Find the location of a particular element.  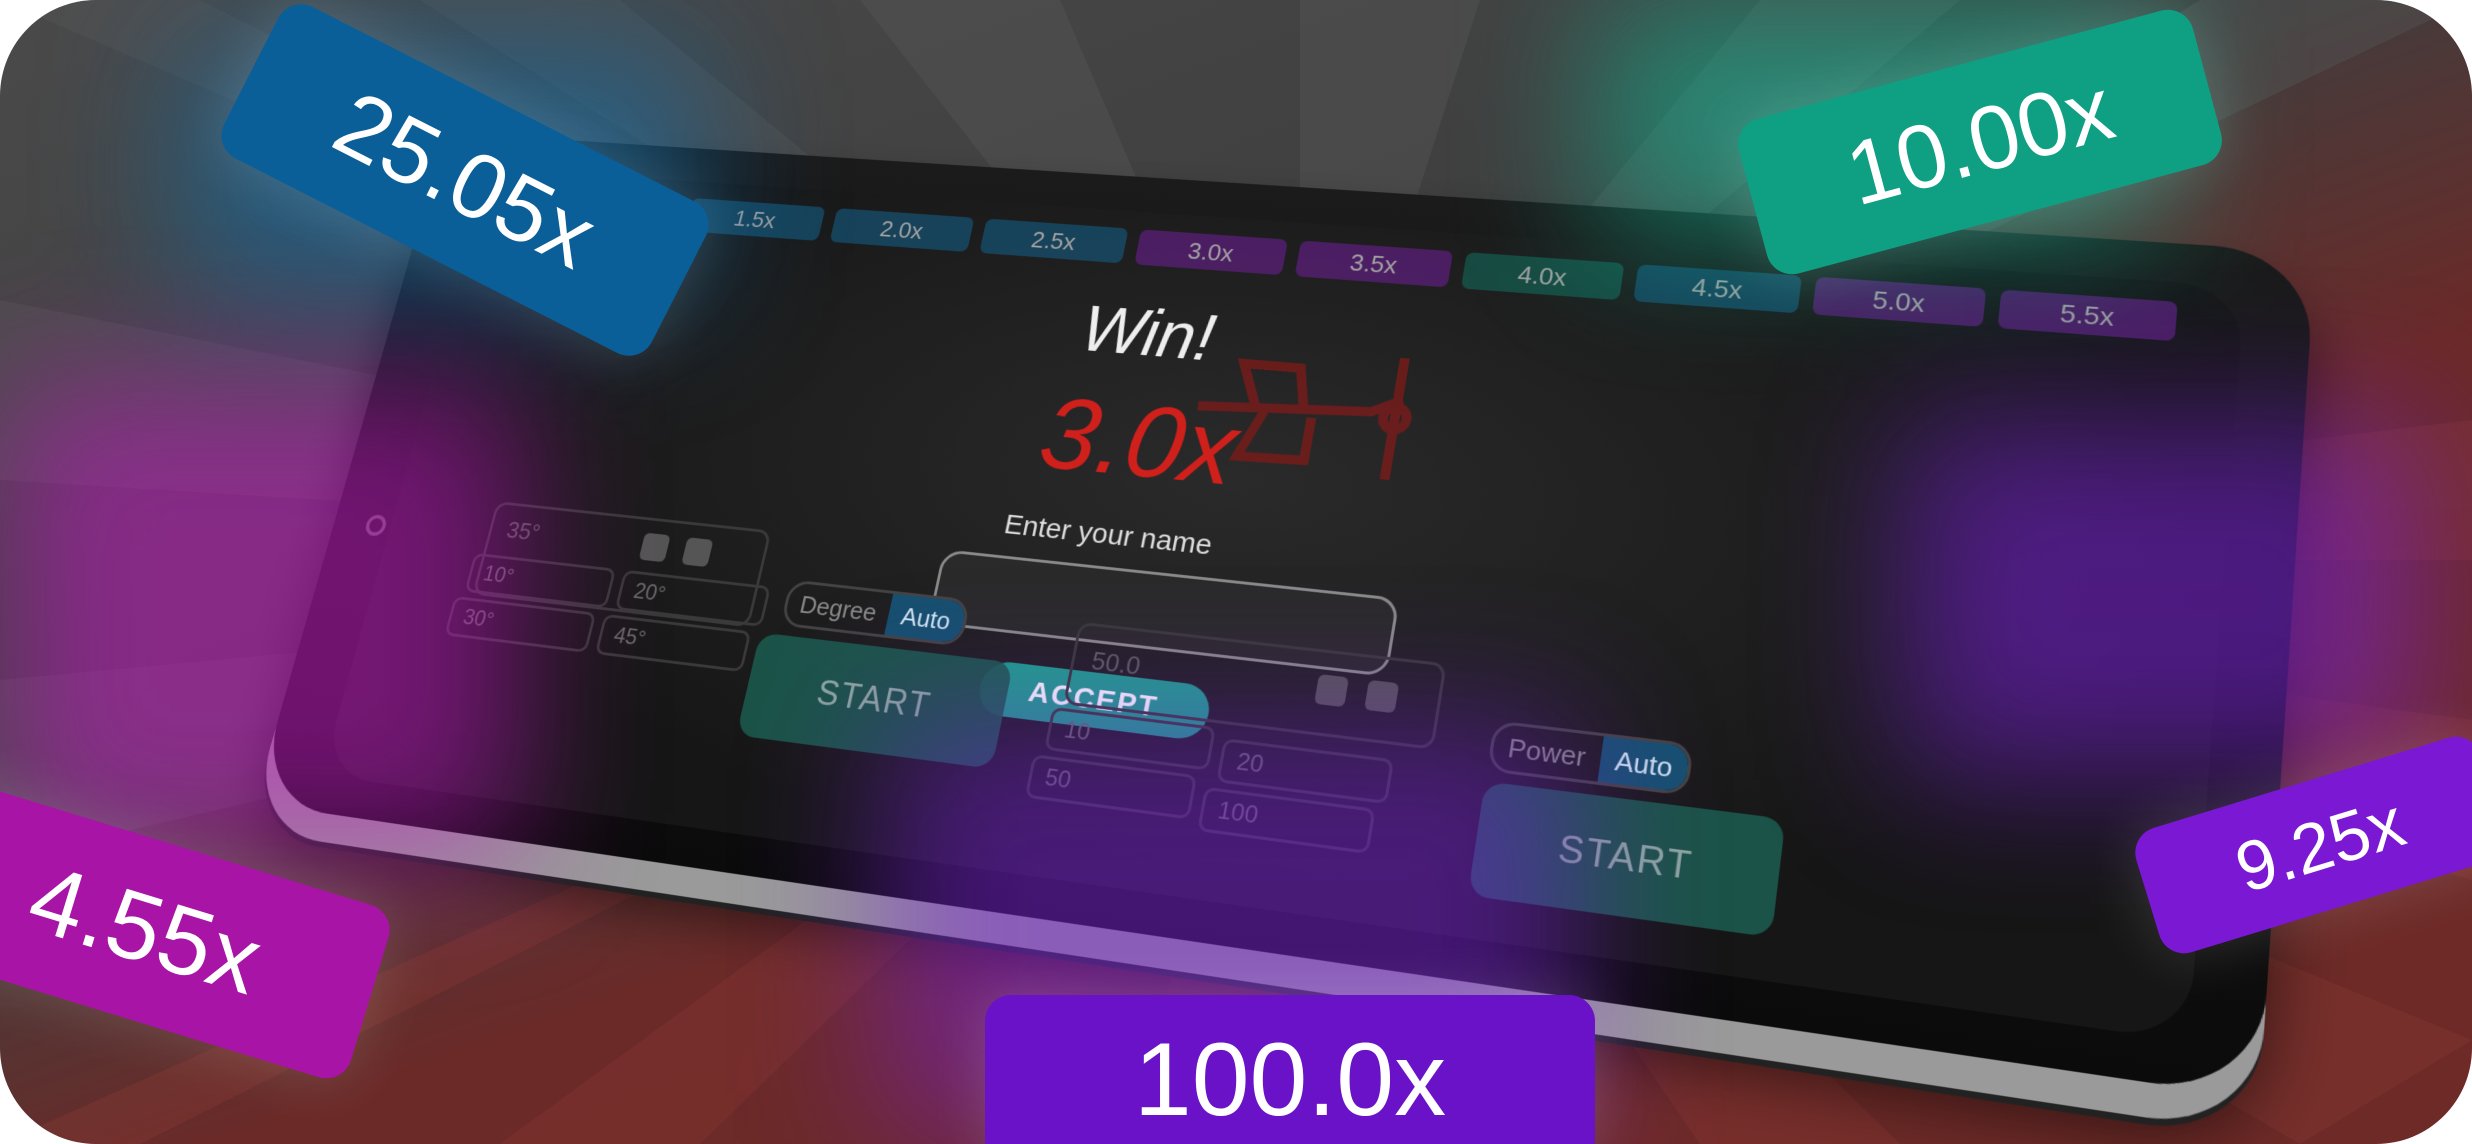

multiplier-chip: 4.0x is located at coordinates (1542, 276).